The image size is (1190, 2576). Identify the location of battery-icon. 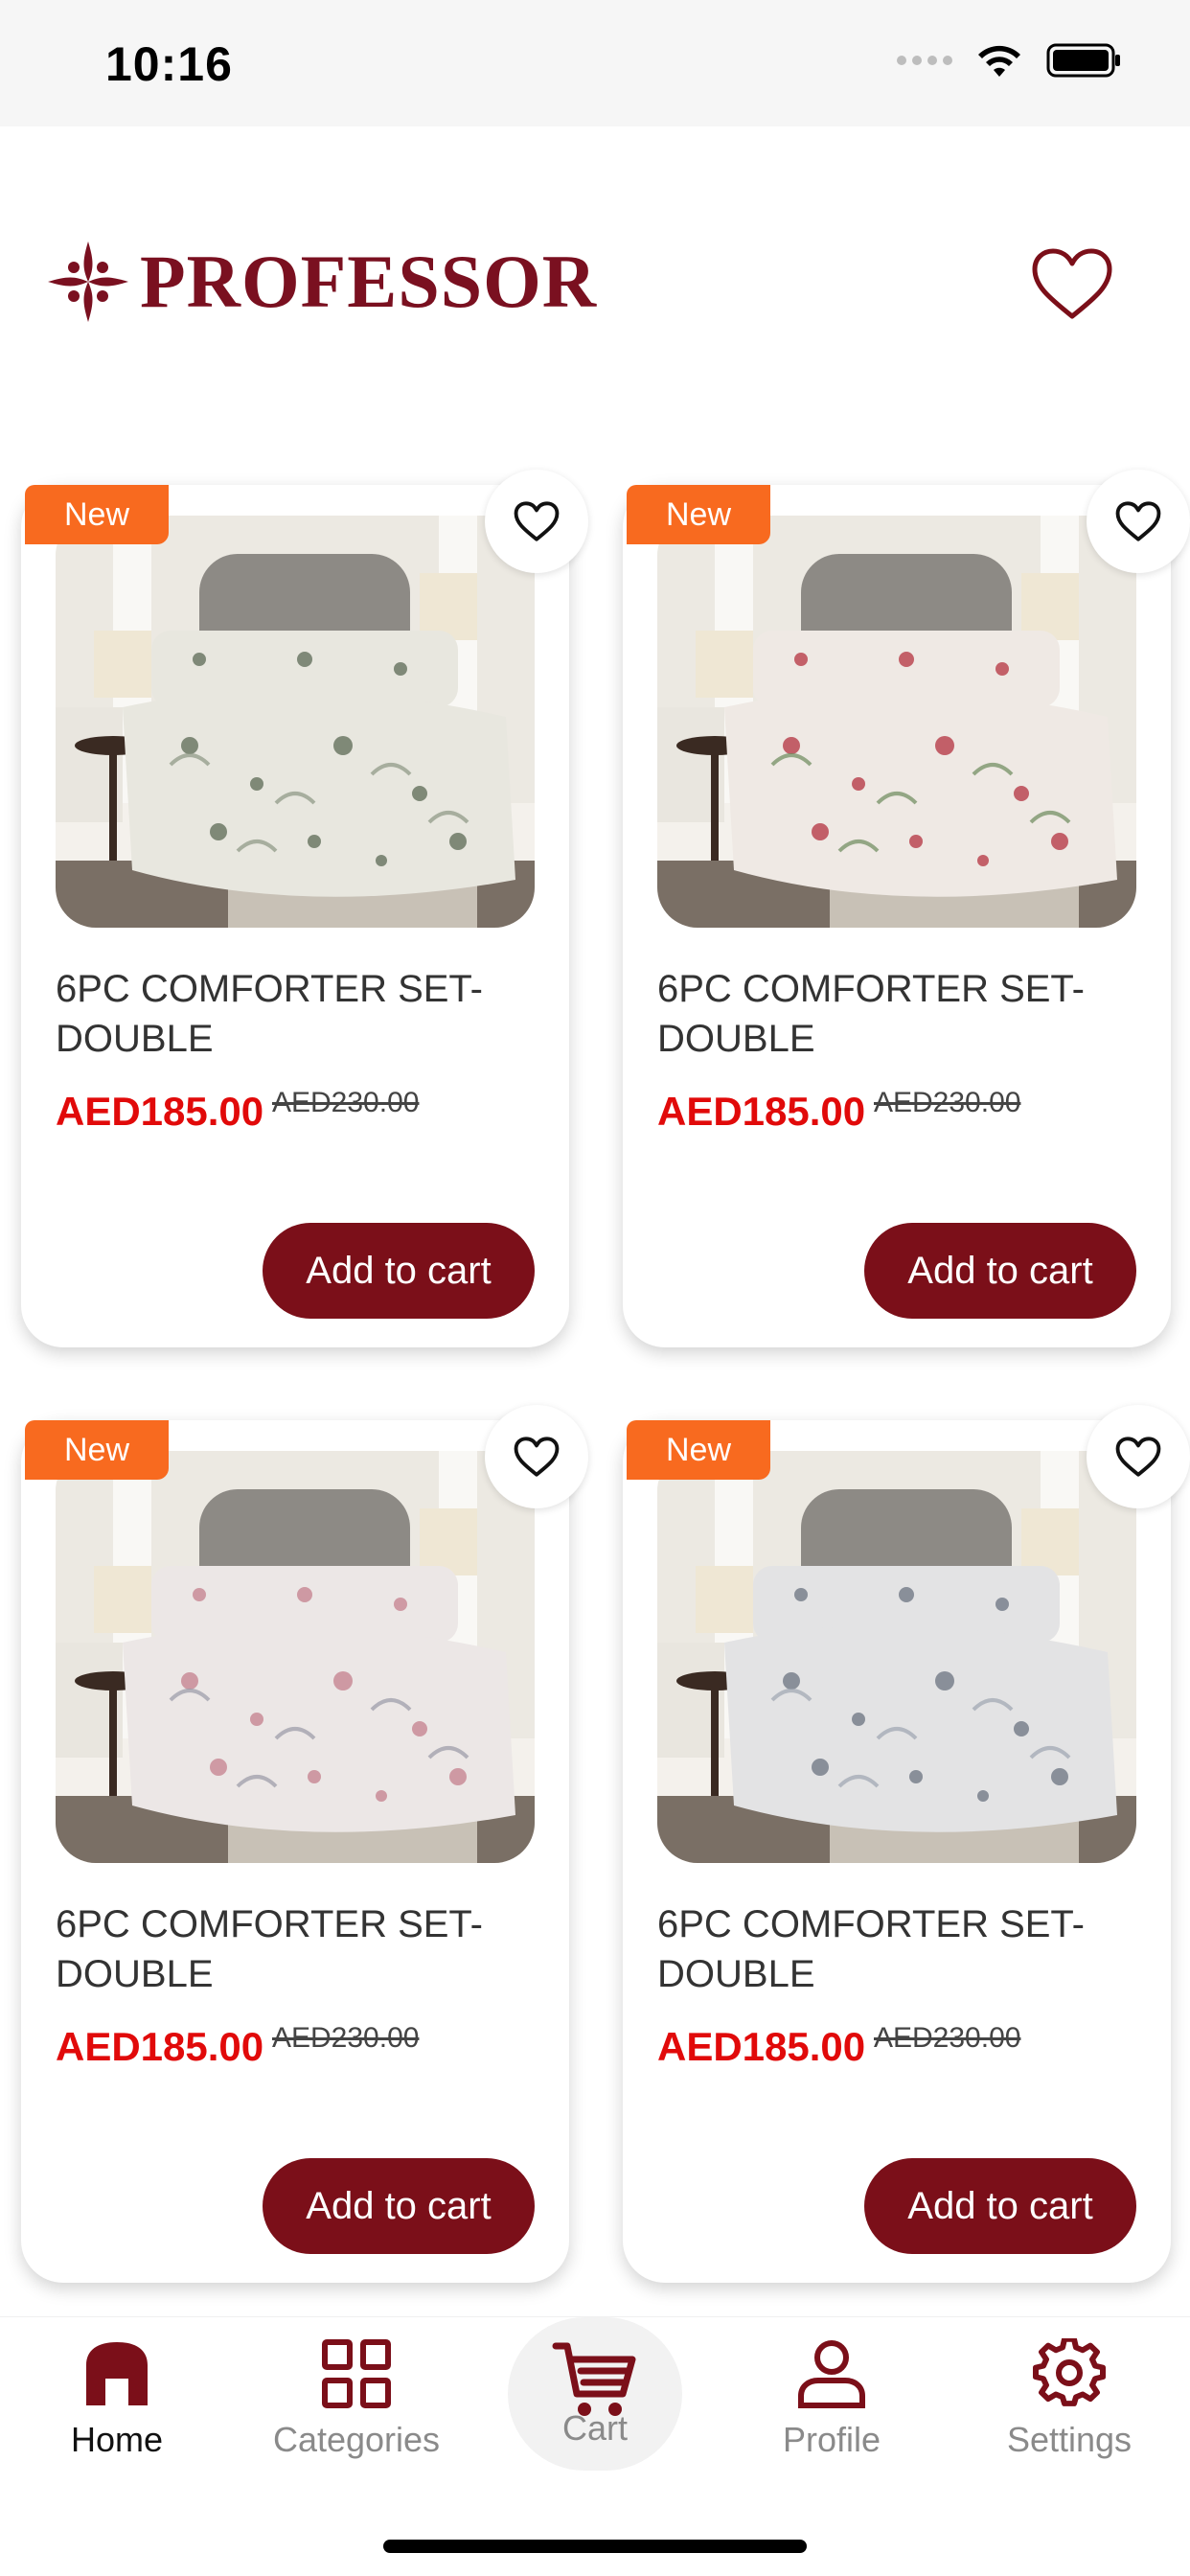
(1083, 60).